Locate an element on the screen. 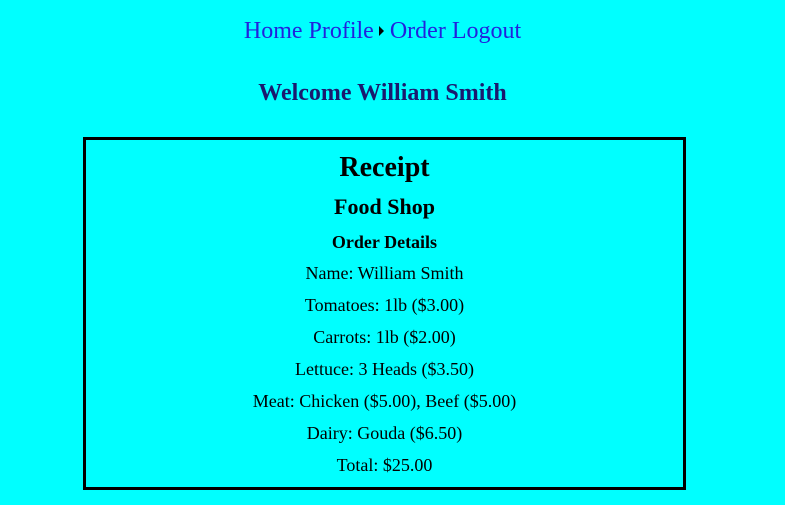  receipt-line-lettuce: Lettuce: 3 Heads ($3.50) is located at coordinates (384, 369).